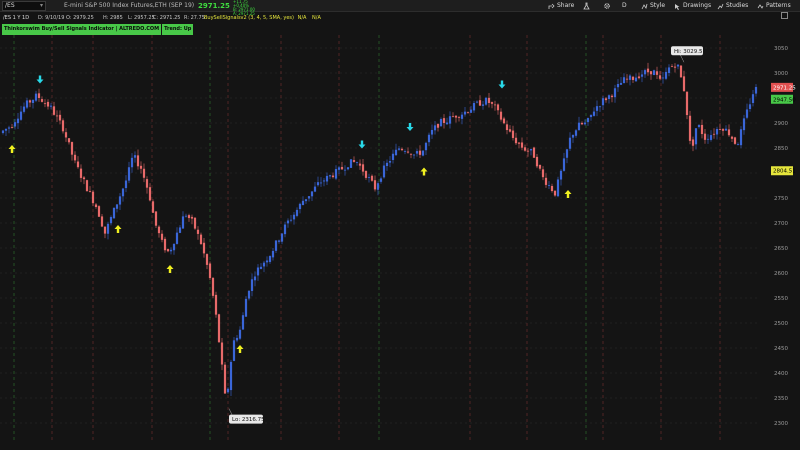 This screenshot has width=800, height=450. I want to click on high-callout-label: Hi: 3029.5, so click(688, 52).